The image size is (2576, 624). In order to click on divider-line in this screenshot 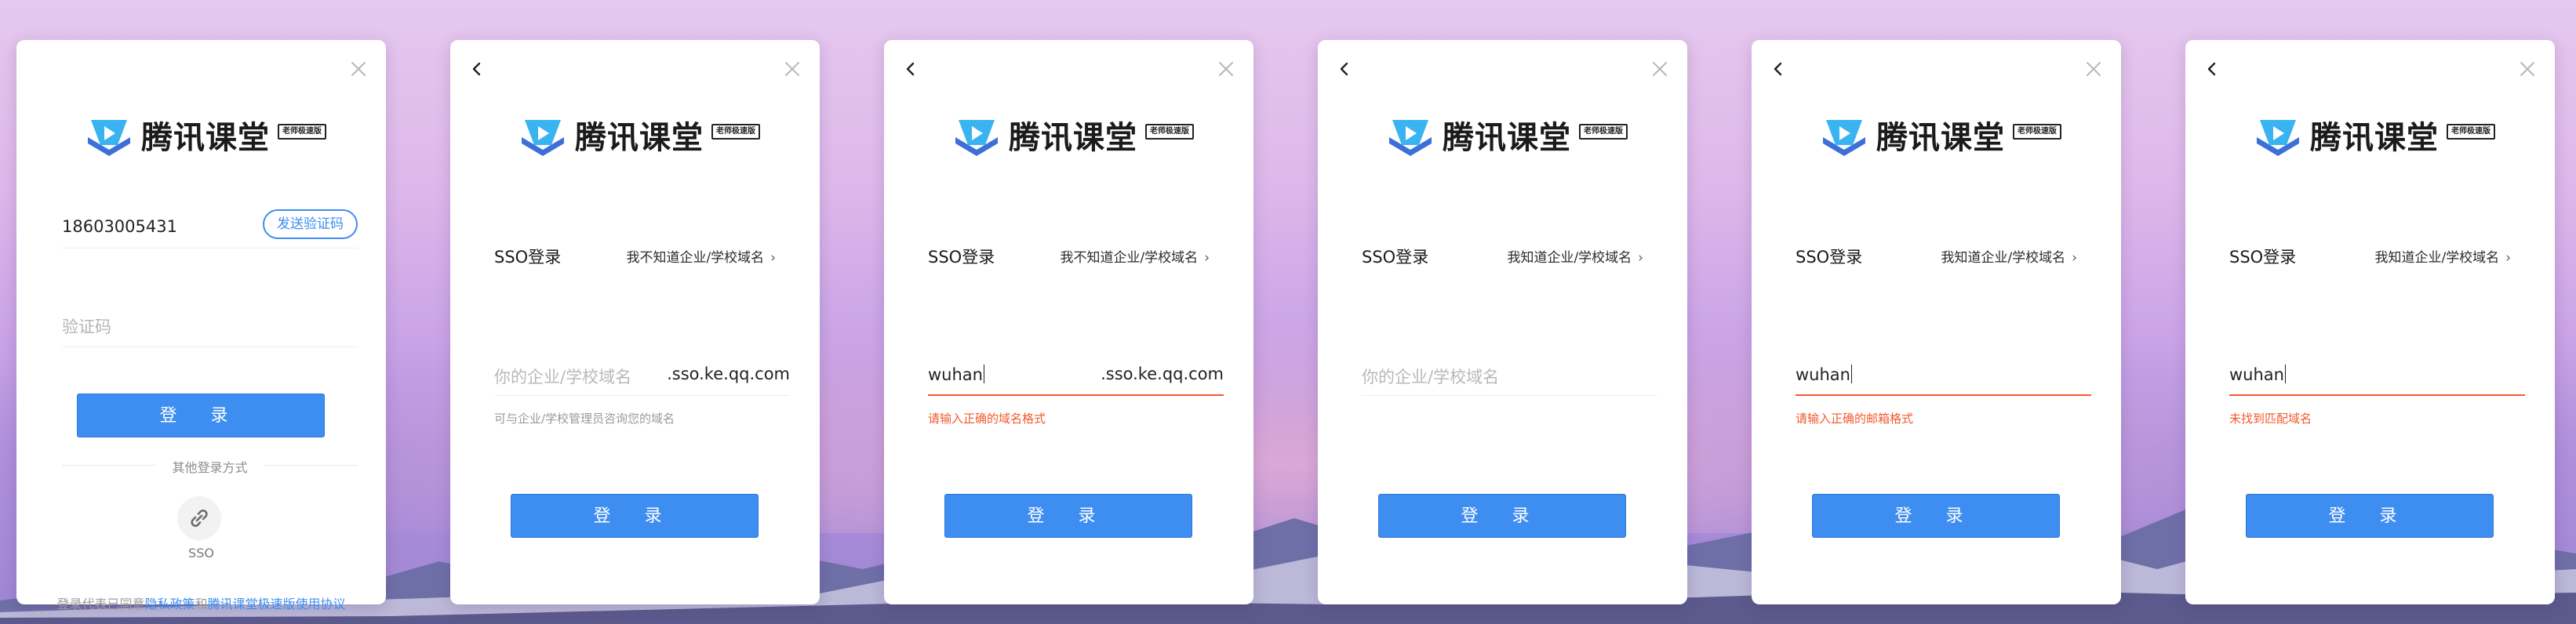, I will do `click(311, 465)`.